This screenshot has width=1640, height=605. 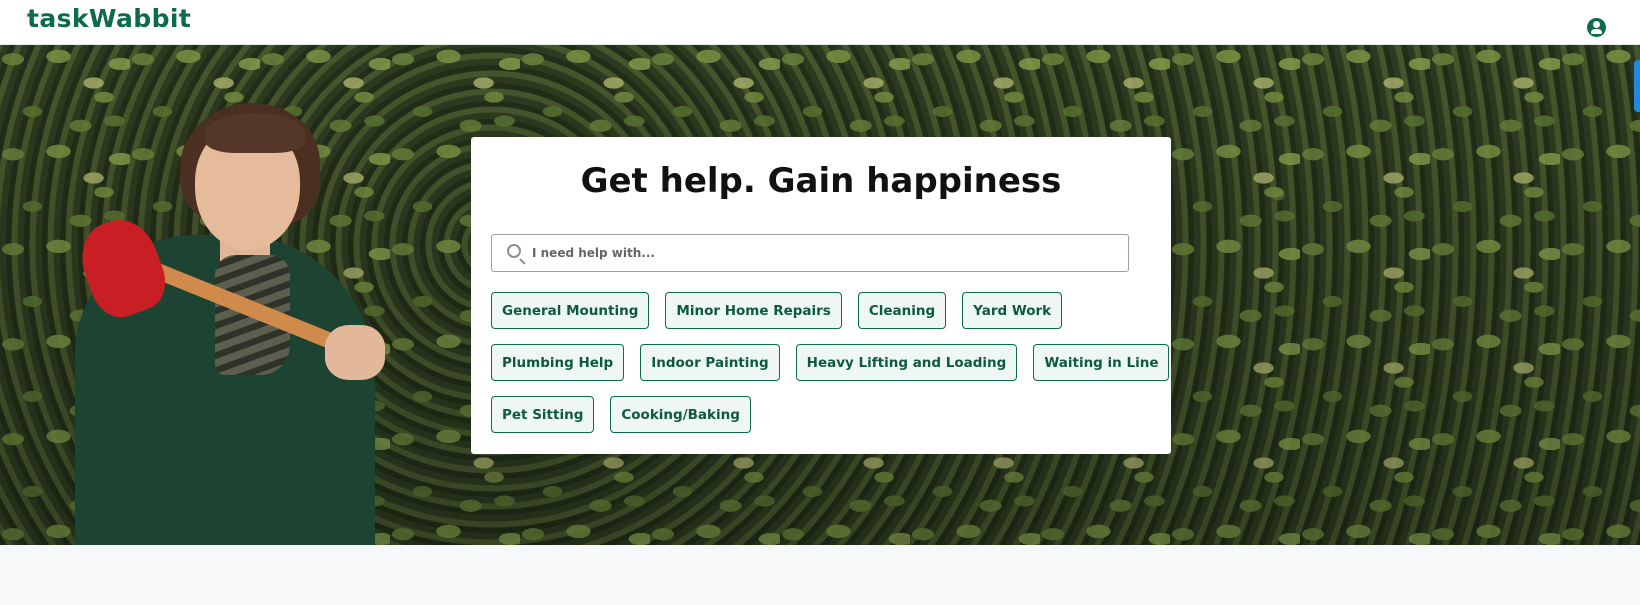 I want to click on user-circle-icon, so click(x=1596, y=27).